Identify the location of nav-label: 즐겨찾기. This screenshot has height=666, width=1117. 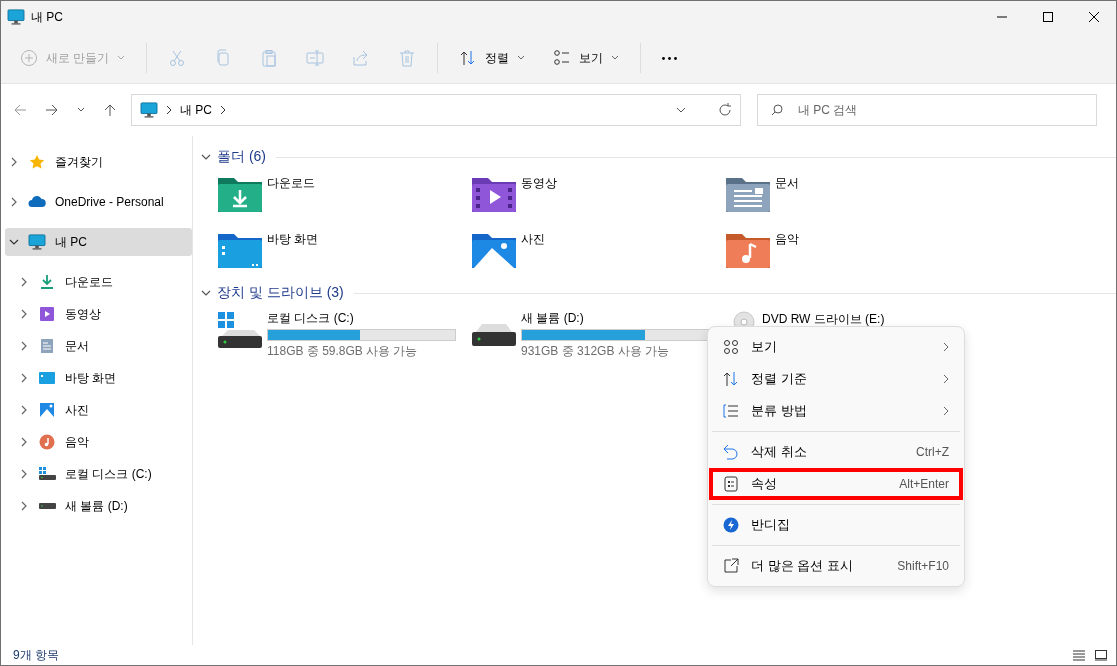
(79, 162).